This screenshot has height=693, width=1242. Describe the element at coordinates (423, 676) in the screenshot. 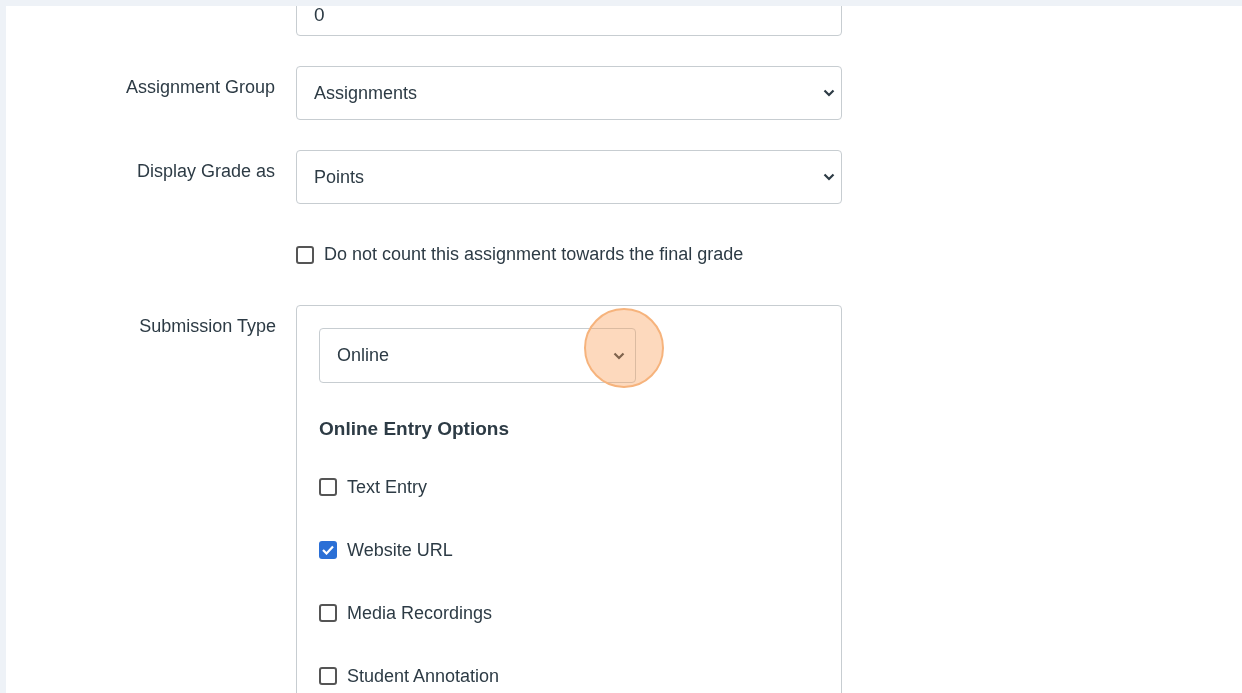

I see `checkbox-label: Student Annotation` at that location.